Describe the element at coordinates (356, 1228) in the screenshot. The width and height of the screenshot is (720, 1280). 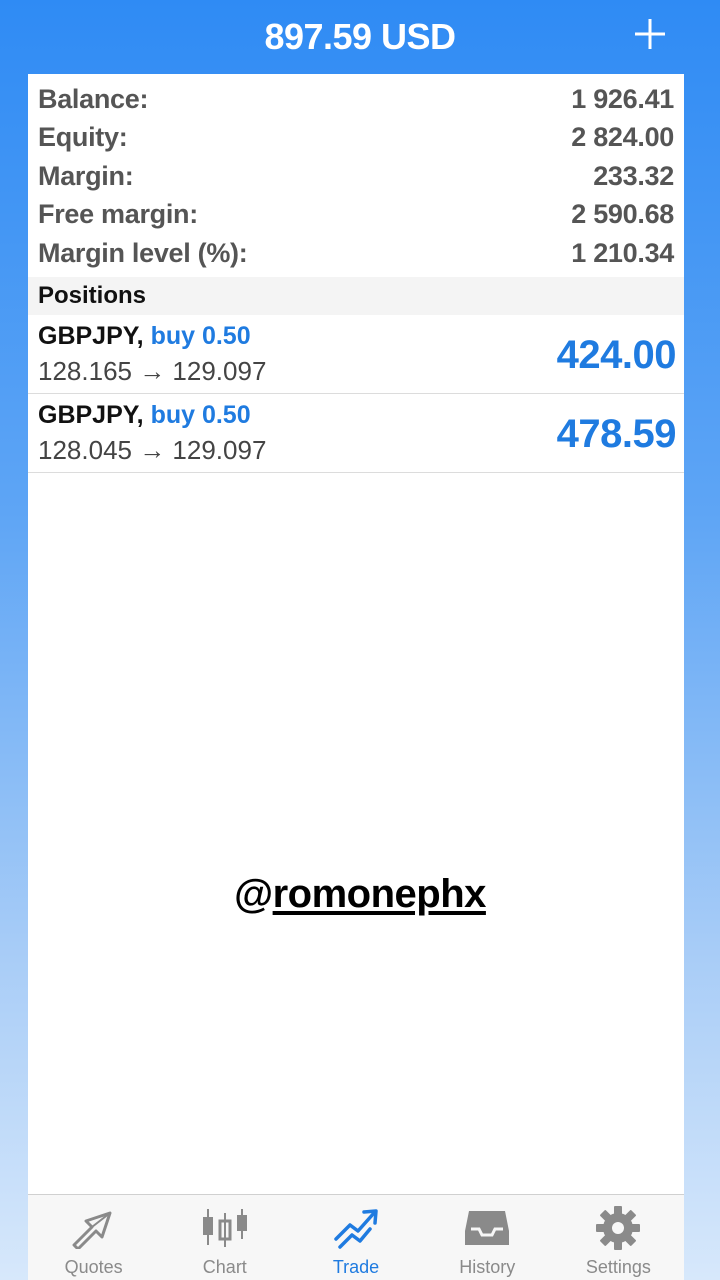
I see `trade-icon` at that location.